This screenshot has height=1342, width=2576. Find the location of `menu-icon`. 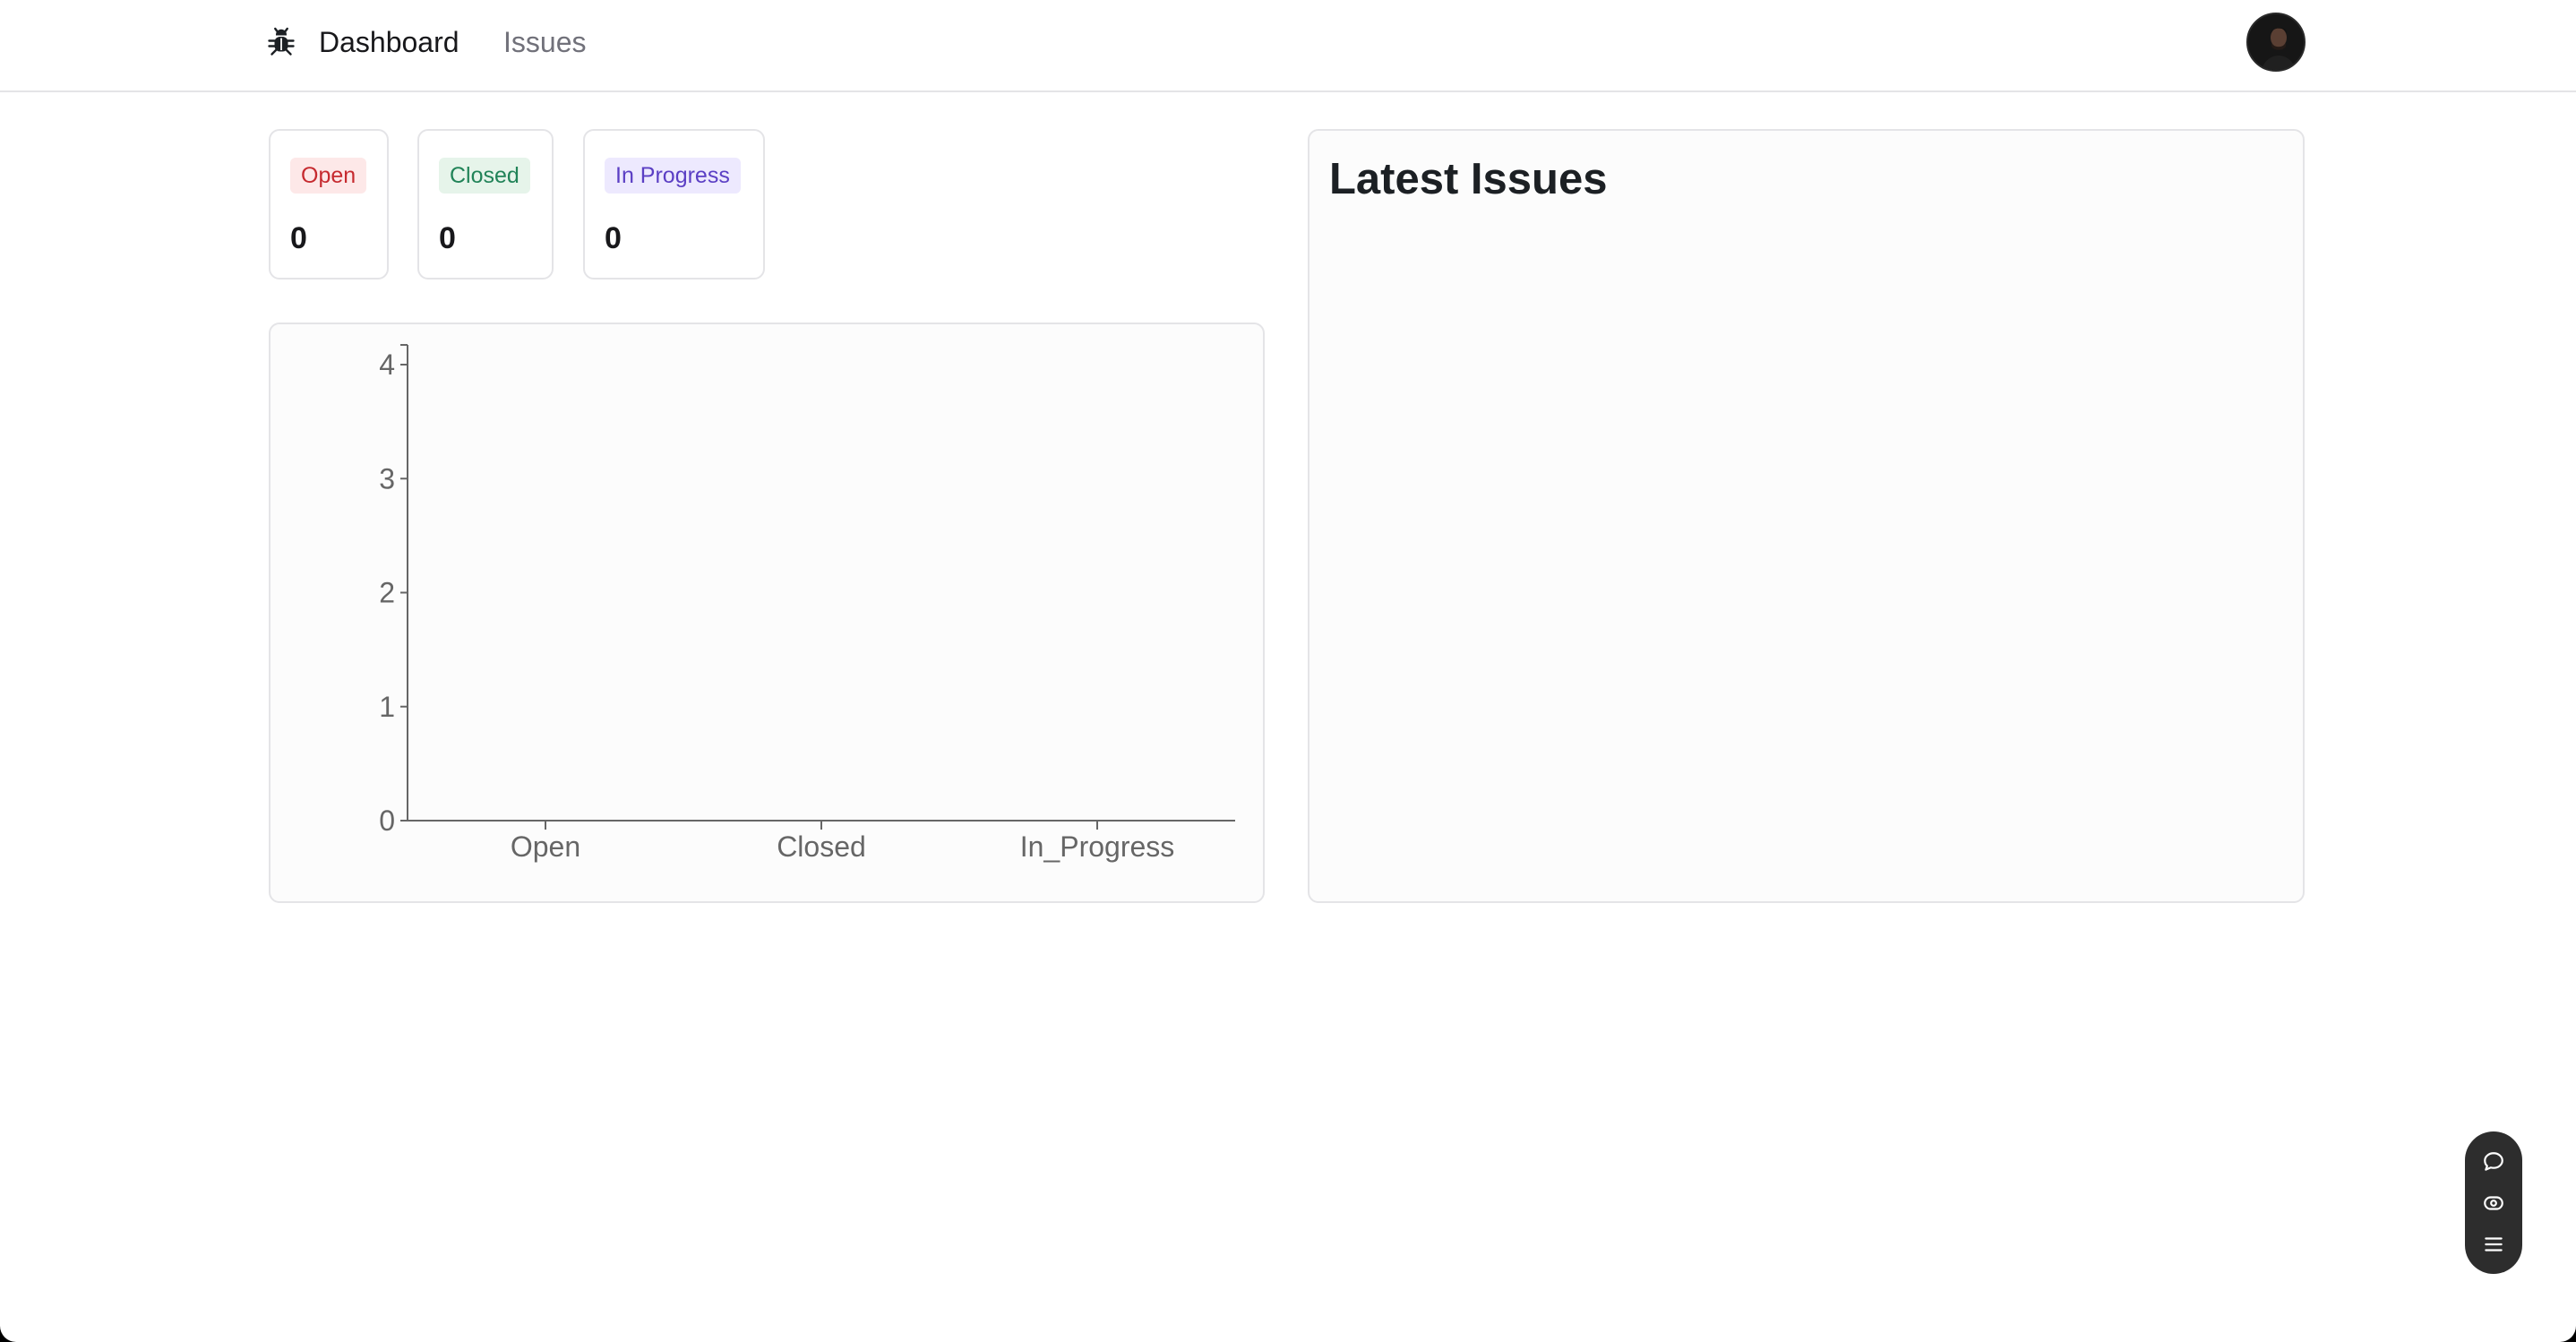

menu-icon is located at coordinates (2494, 1244).